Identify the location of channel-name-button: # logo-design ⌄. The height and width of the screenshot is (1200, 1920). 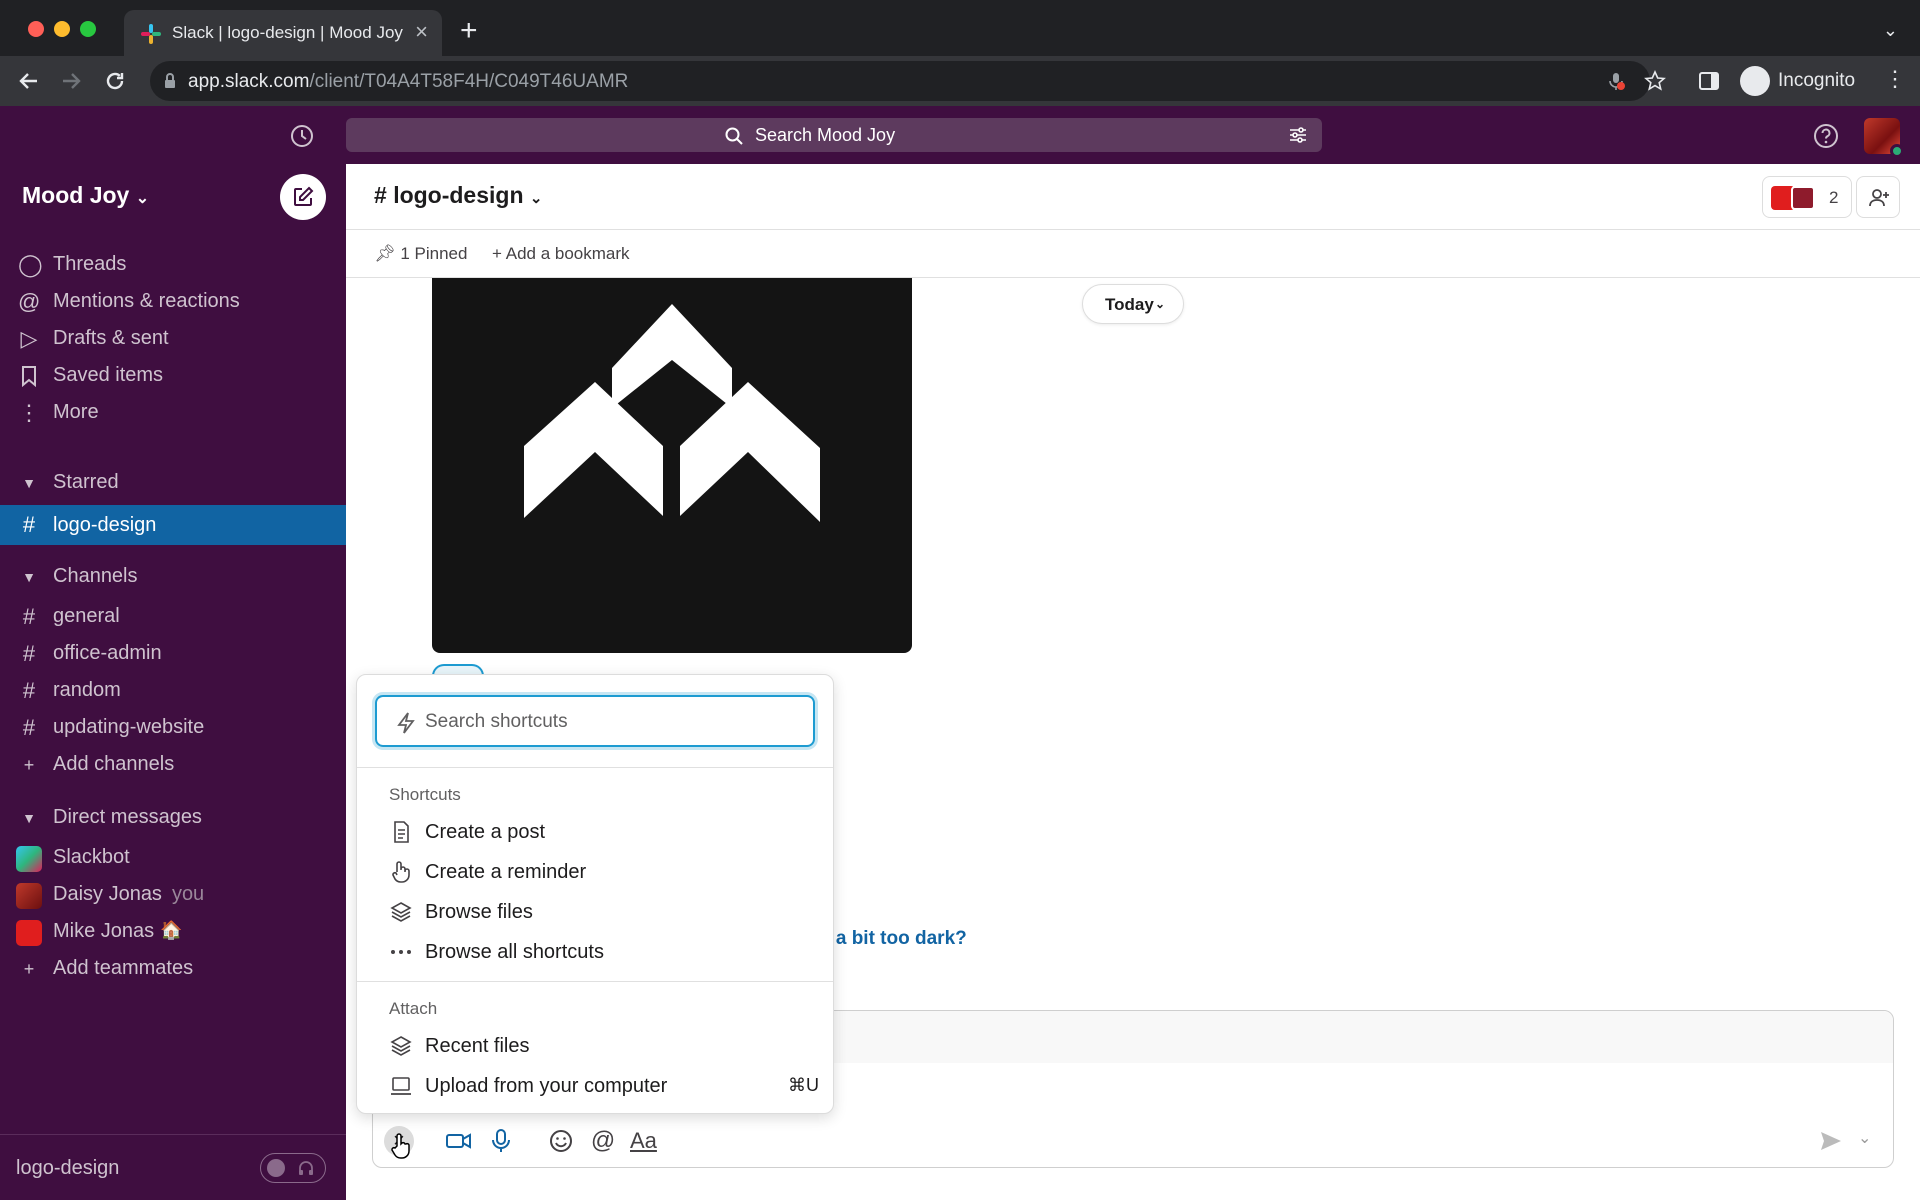
(458, 195).